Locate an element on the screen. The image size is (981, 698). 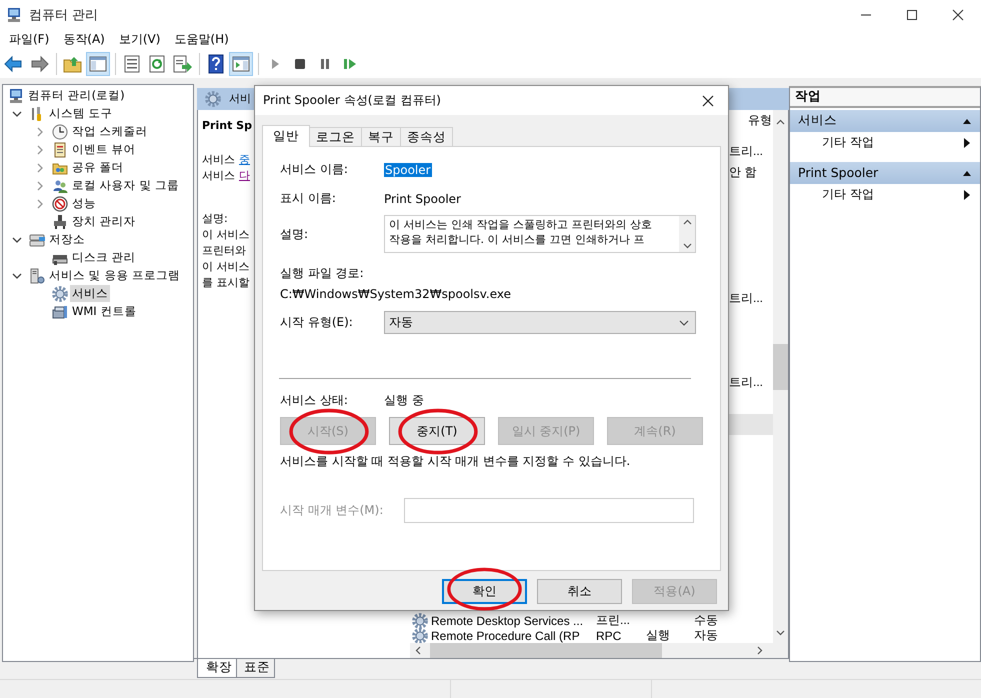
view-tab: 표준 is located at coordinates (255, 668).